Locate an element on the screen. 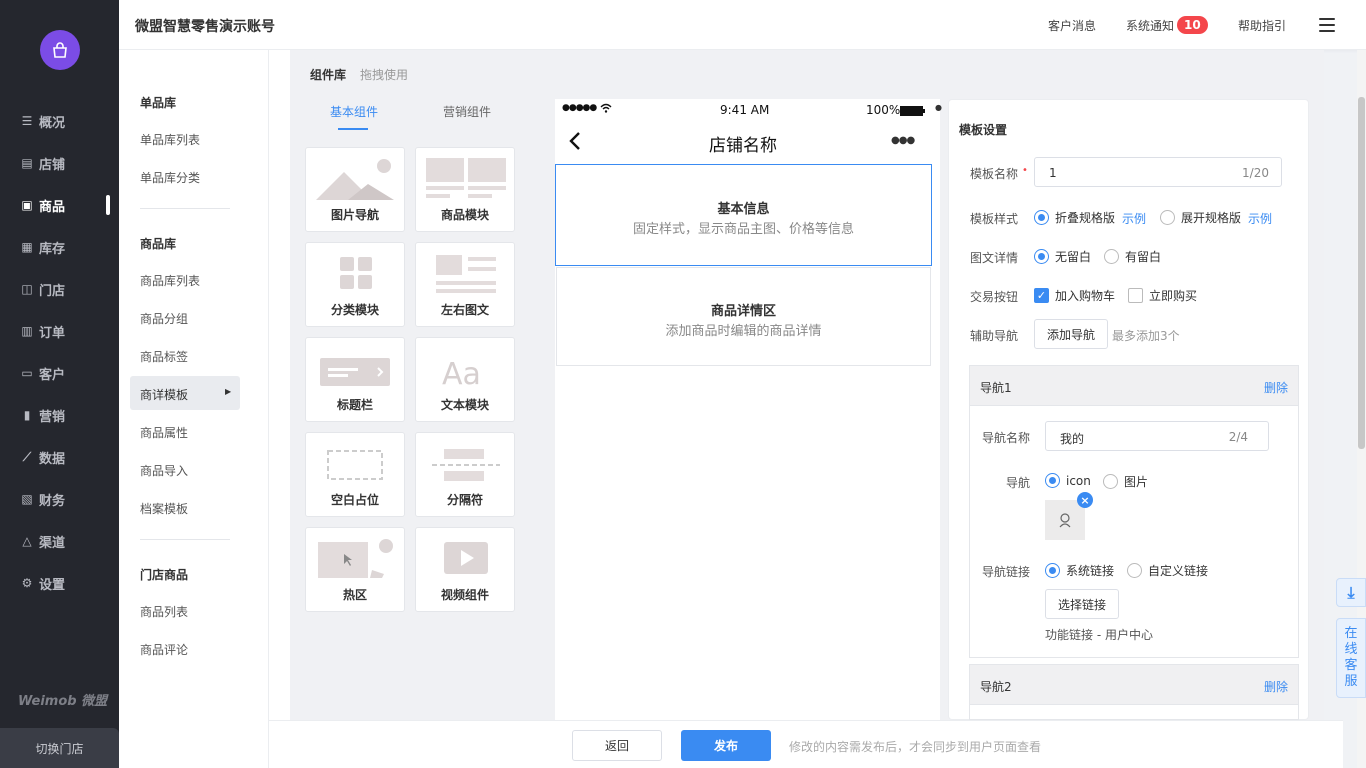 The image size is (1366, 768). component-text: Aa 文本模块 is located at coordinates (465, 379).